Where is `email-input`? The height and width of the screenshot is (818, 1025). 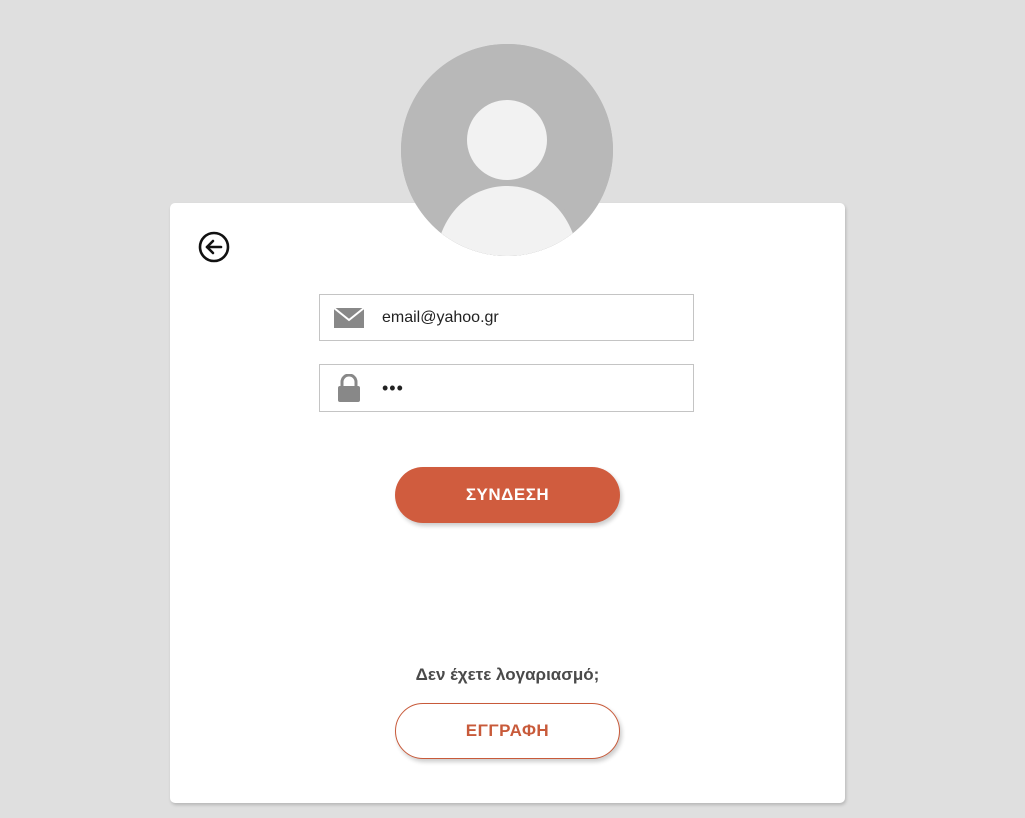 email-input is located at coordinates (532, 317).